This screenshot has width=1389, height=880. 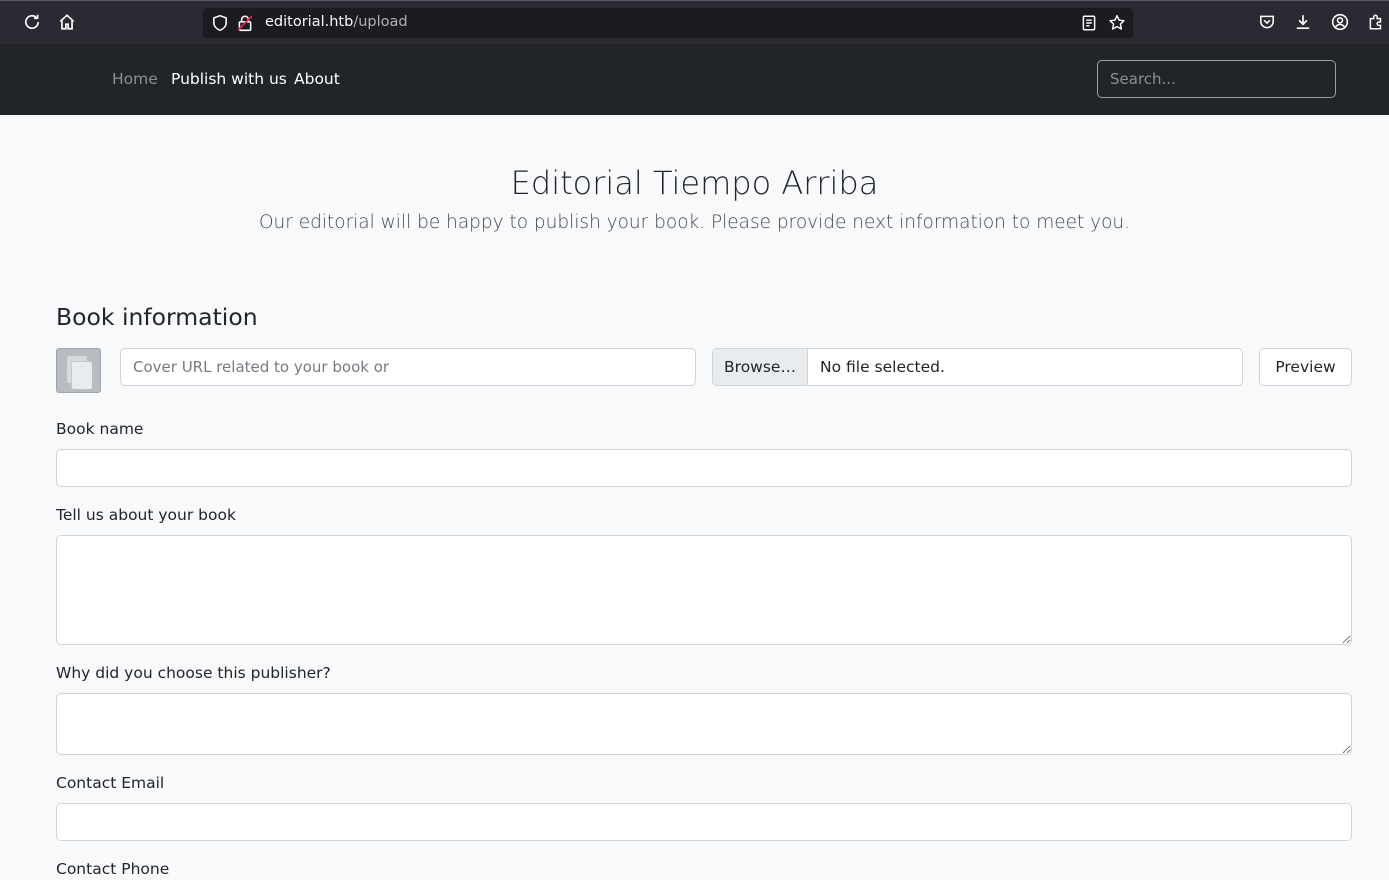 What do you see at coordinates (113, 869) in the screenshot?
I see `contact-phone-label: Contact Phone` at bounding box center [113, 869].